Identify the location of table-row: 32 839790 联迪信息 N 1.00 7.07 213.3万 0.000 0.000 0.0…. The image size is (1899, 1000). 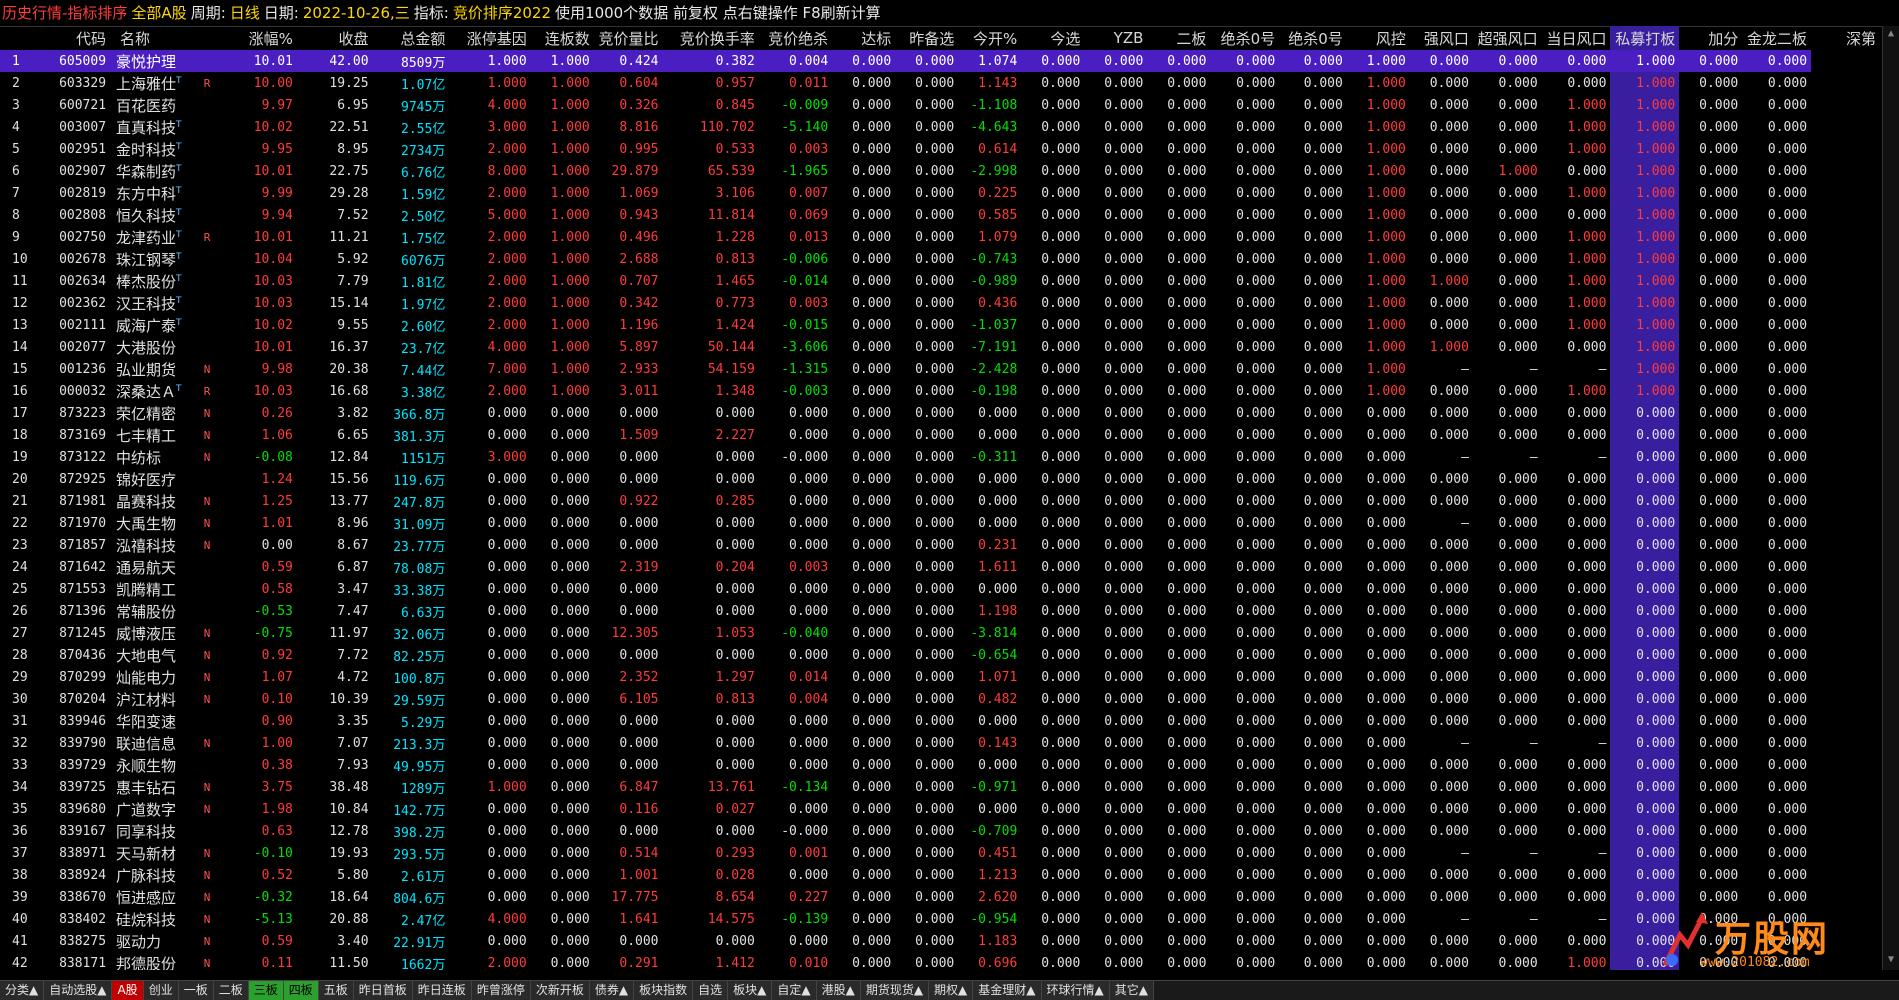
(940, 743).